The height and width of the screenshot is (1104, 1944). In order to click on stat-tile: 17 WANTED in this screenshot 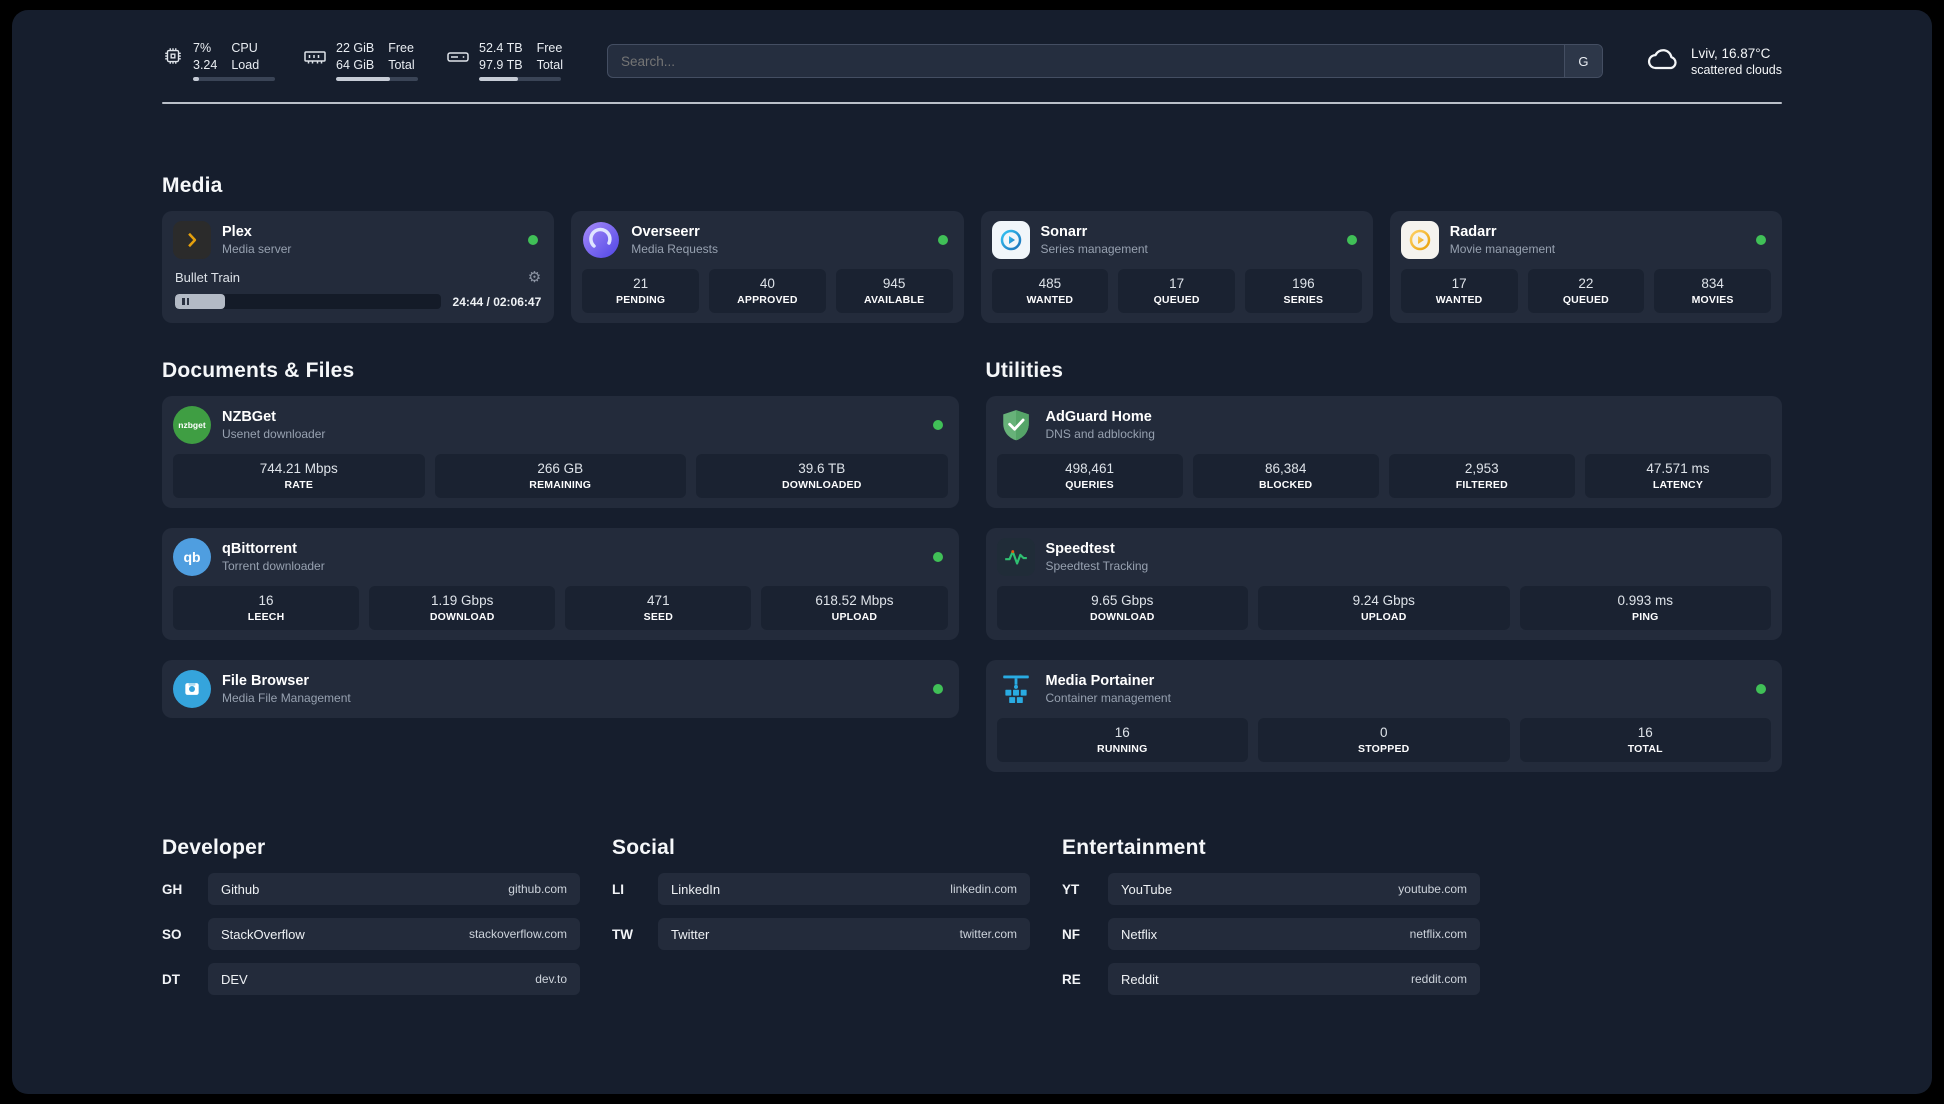, I will do `click(1459, 291)`.